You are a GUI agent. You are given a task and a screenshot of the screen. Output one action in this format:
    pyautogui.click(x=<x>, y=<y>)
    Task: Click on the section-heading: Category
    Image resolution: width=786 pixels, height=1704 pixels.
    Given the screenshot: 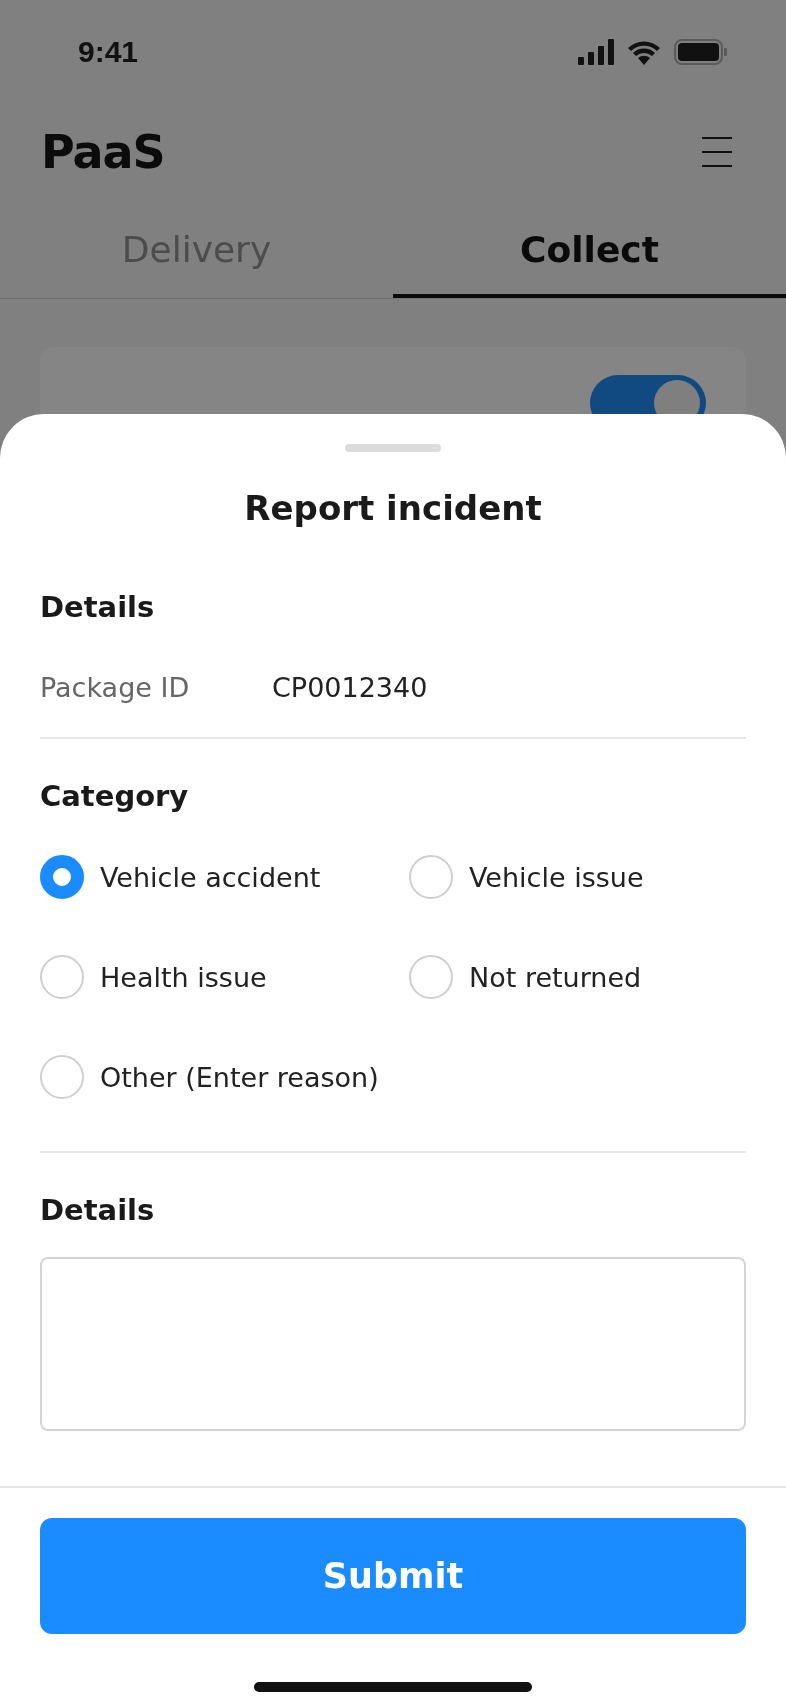 What is the action you would take?
    pyautogui.click(x=115, y=796)
    